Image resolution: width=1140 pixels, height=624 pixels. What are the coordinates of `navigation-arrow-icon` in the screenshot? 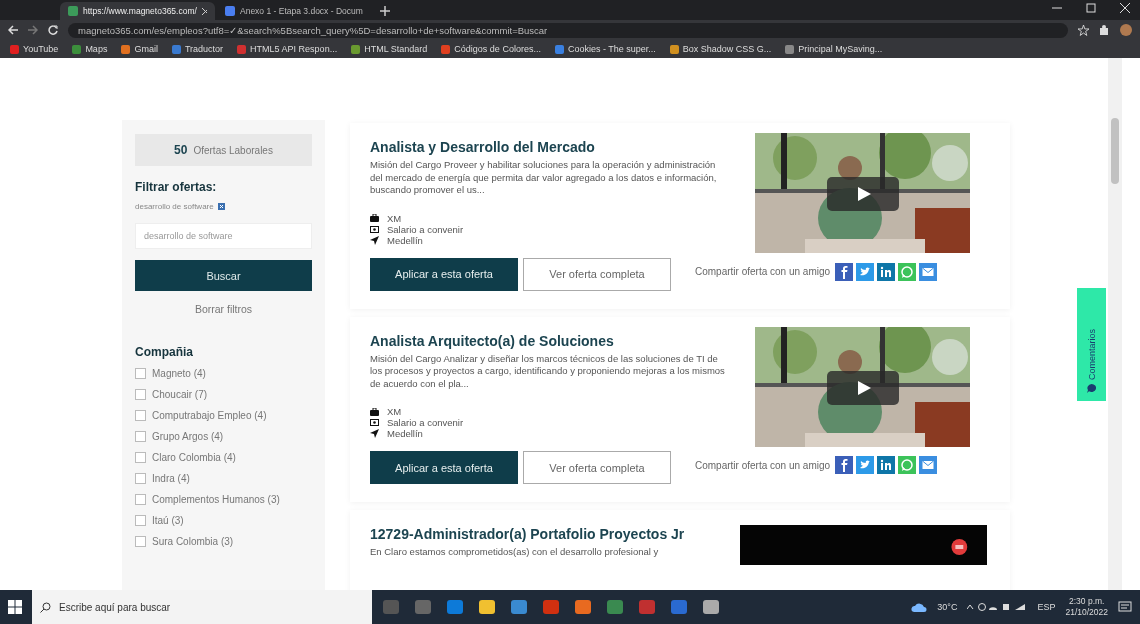 It's located at (374, 240).